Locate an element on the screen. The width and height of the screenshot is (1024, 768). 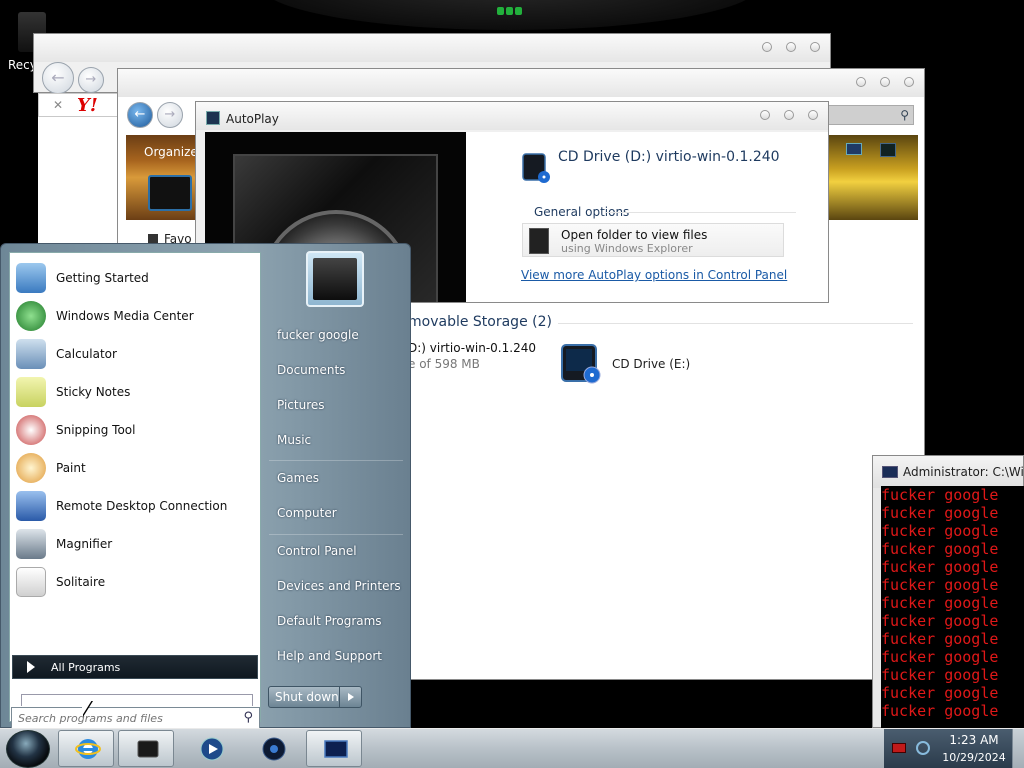
program-snipping-tool: Snipping Tool is located at coordinates (136, 429).